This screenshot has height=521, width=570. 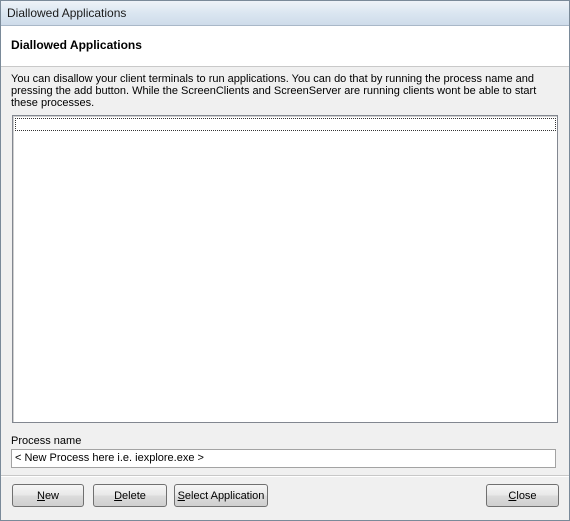 What do you see at coordinates (526, 495) in the screenshot?
I see `close-button-label: lose` at bounding box center [526, 495].